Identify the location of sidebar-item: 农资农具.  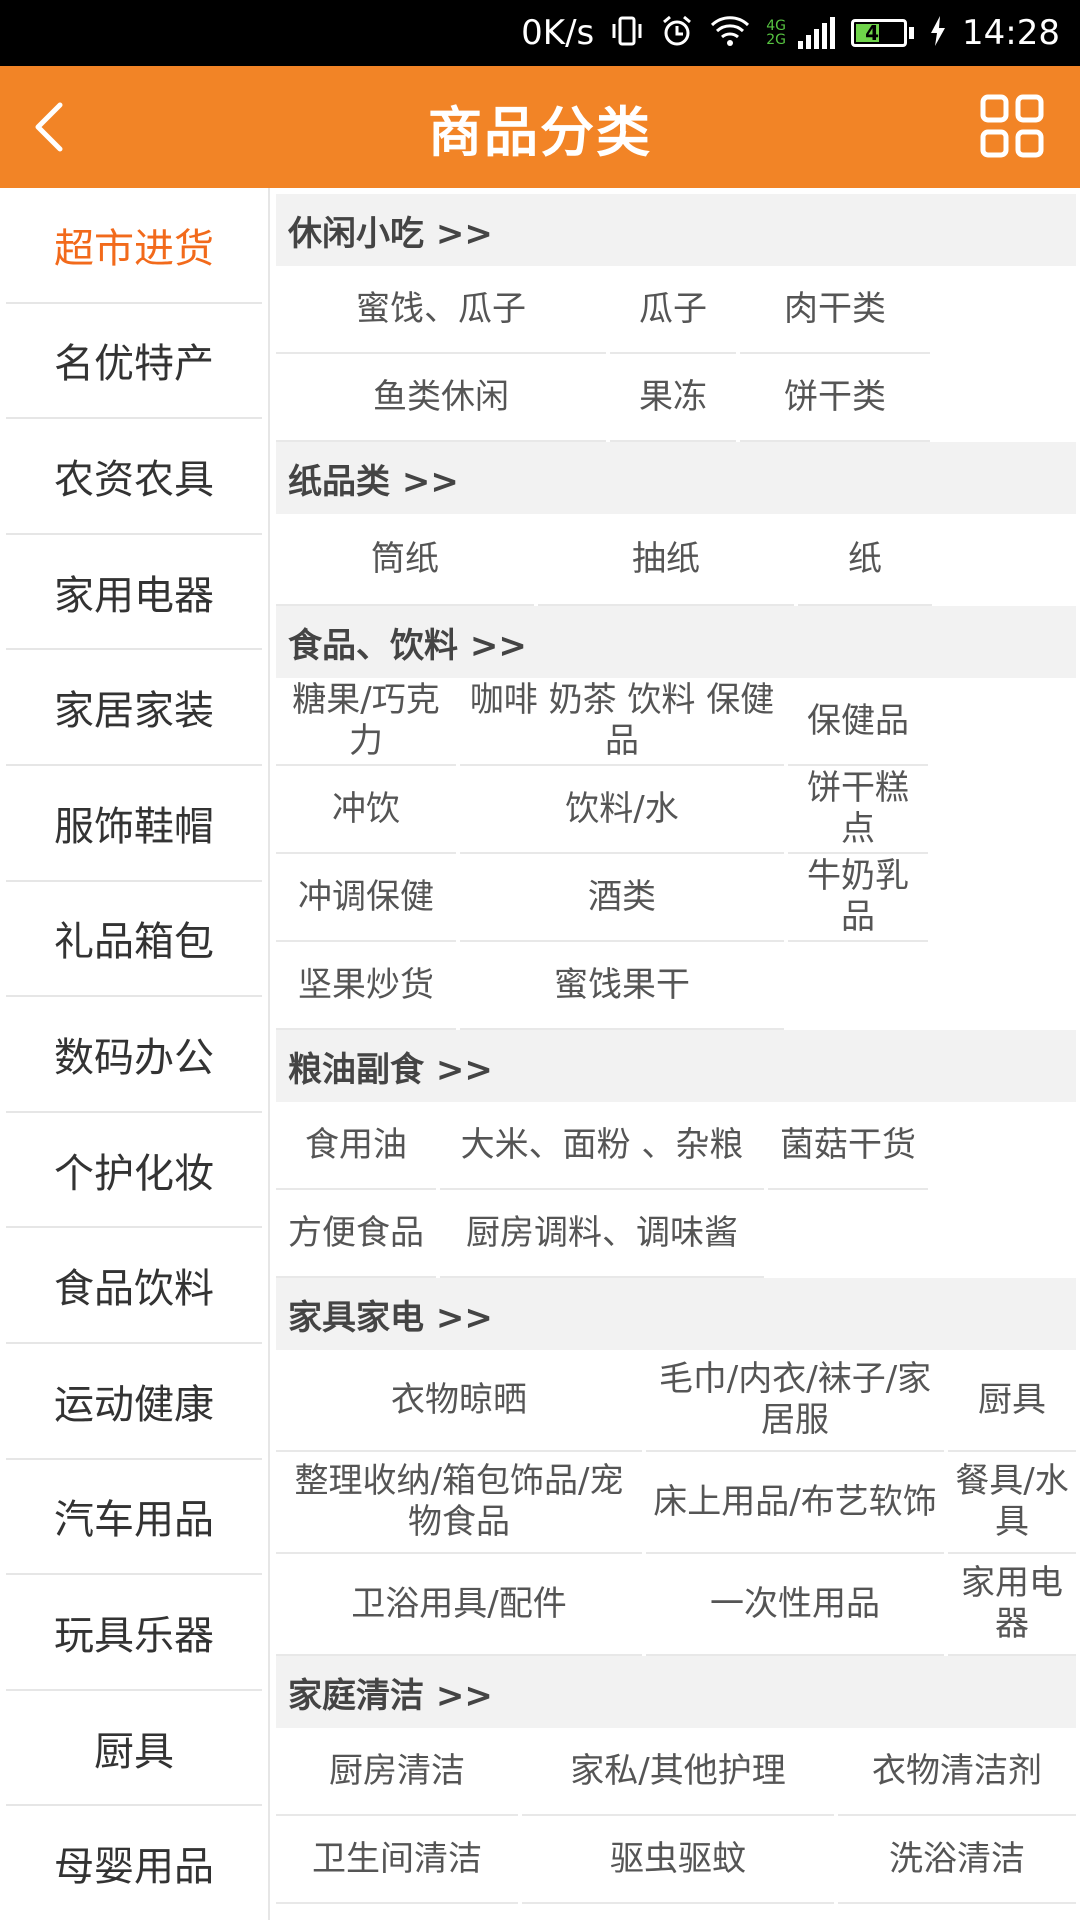
(134, 477).